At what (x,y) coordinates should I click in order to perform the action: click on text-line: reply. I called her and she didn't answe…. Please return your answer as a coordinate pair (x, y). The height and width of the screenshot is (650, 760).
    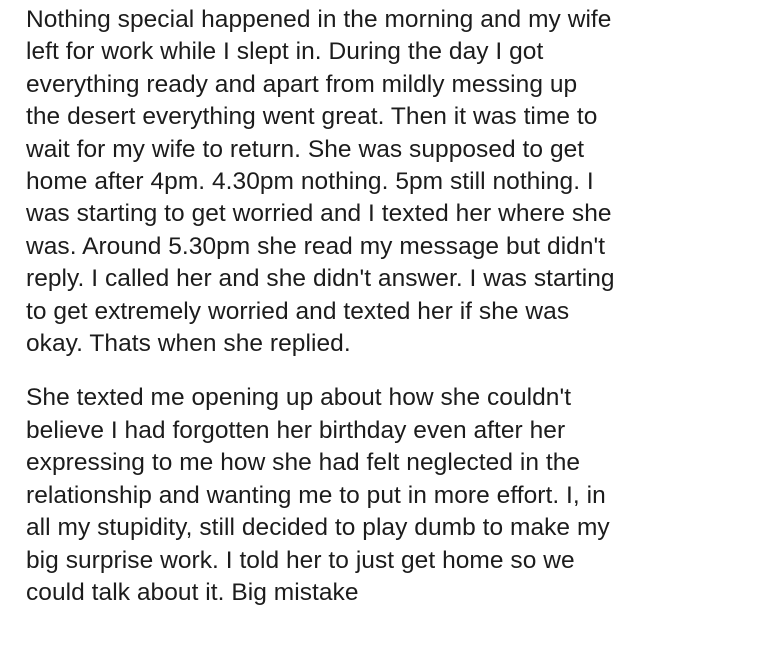
    Looking at the image, I should click on (320, 279).